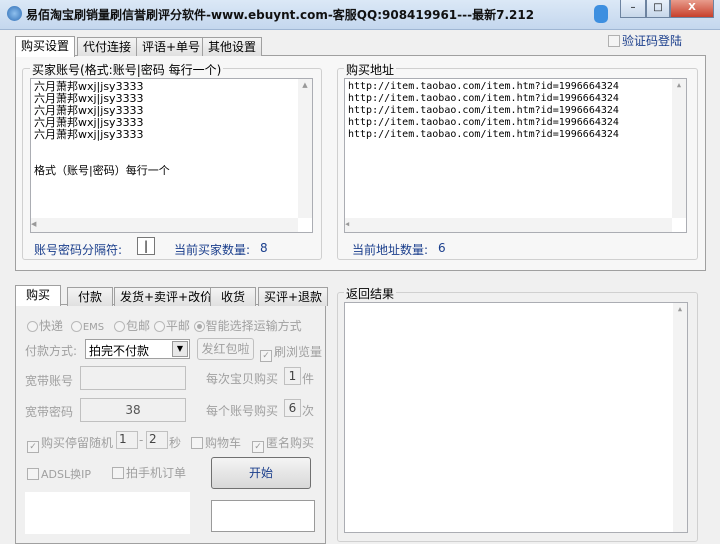 Image resolution: width=720 pixels, height=544 pixels. What do you see at coordinates (261, 473) in the screenshot?
I see `start-button: 开始` at bounding box center [261, 473].